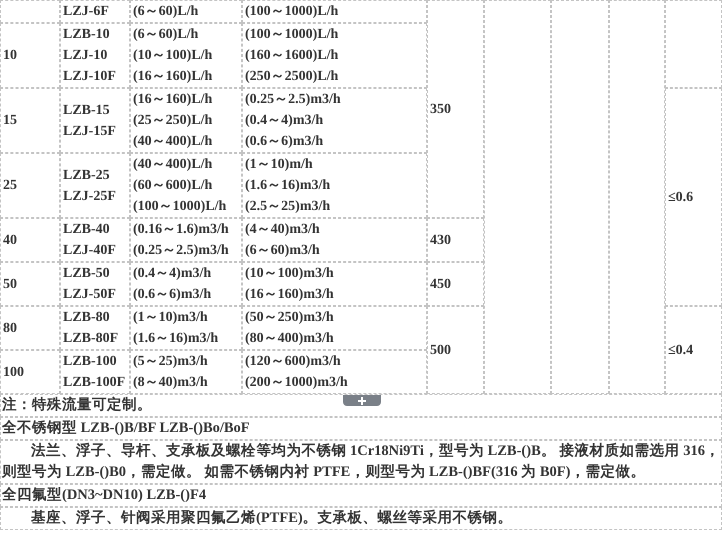 Image resolution: width=724 pixels, height=542 pixels. What do you see at coordinates (272, 518) in the screenshot?
I see `section-paragraph: 基座、浮子、针阀采用聚四氟乙烯(PTFE)。支承板、螺丝等采用不锈钢。` at bounding box center [272, 518].